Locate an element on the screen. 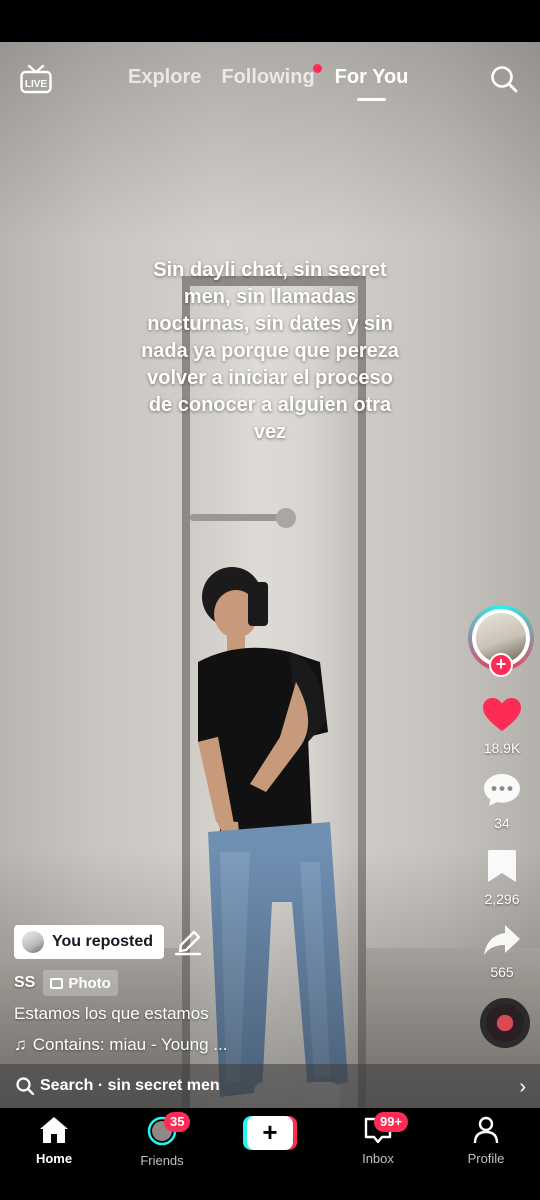  comment-count: 34 is located at coordinates (502, 823).